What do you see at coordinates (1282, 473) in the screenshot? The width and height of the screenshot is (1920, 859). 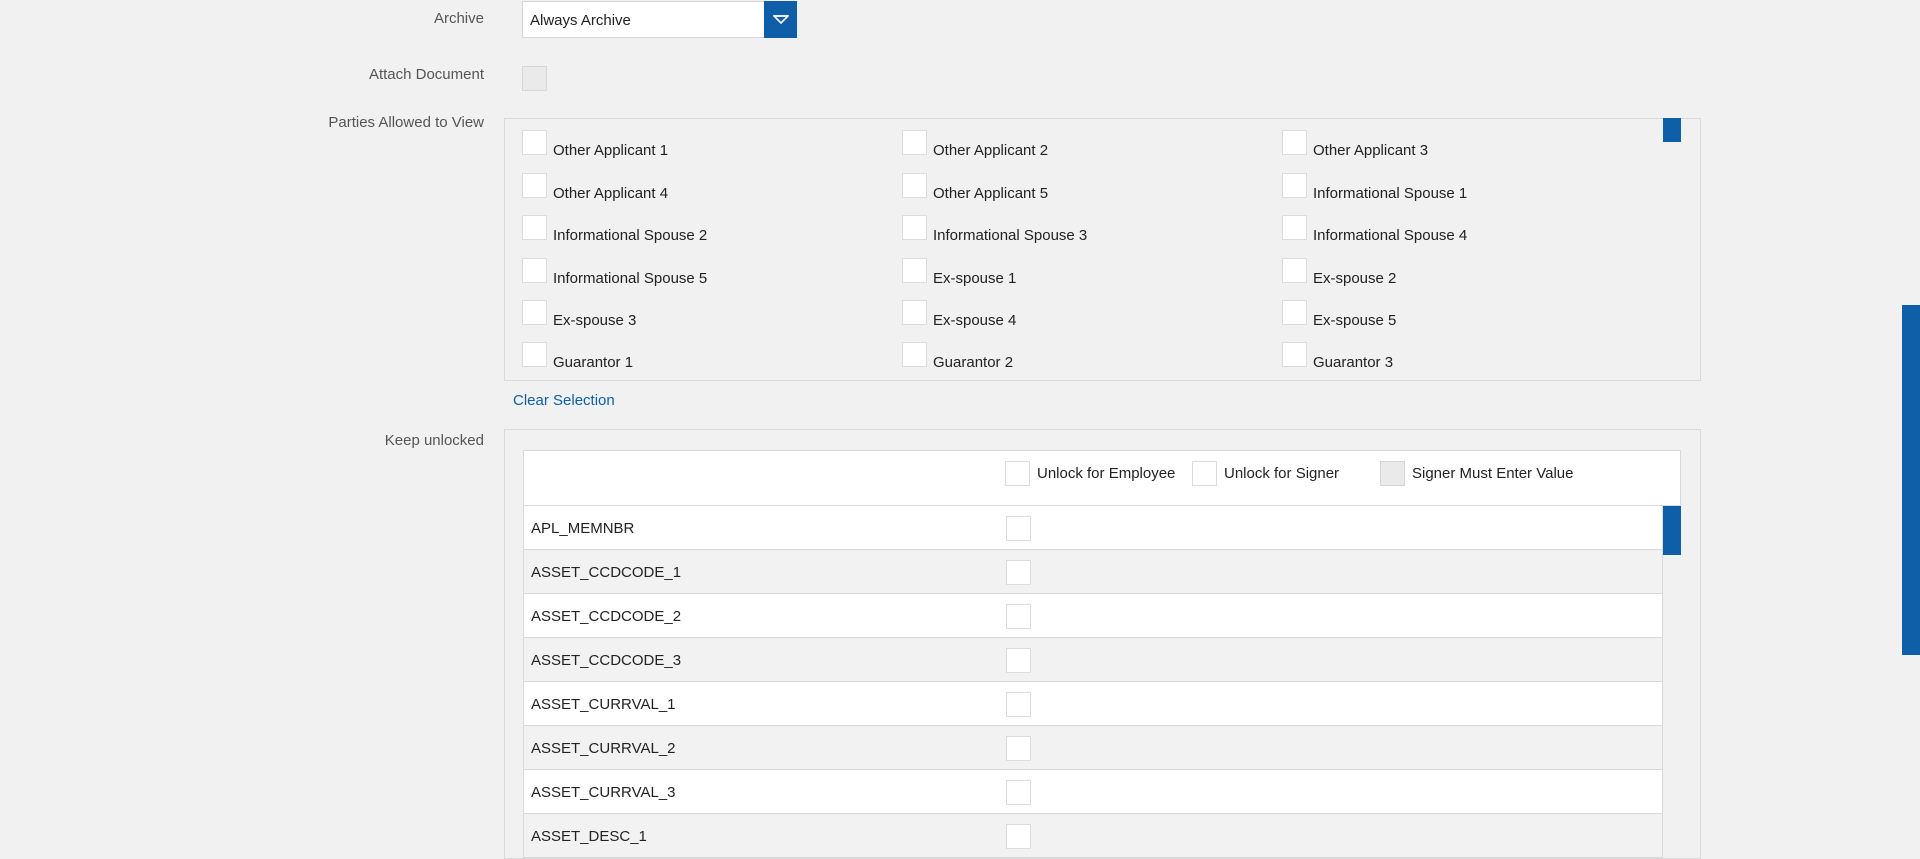 I see `unlock-signer-label: Unlock for Signer` at bounding box center [1282, 473].